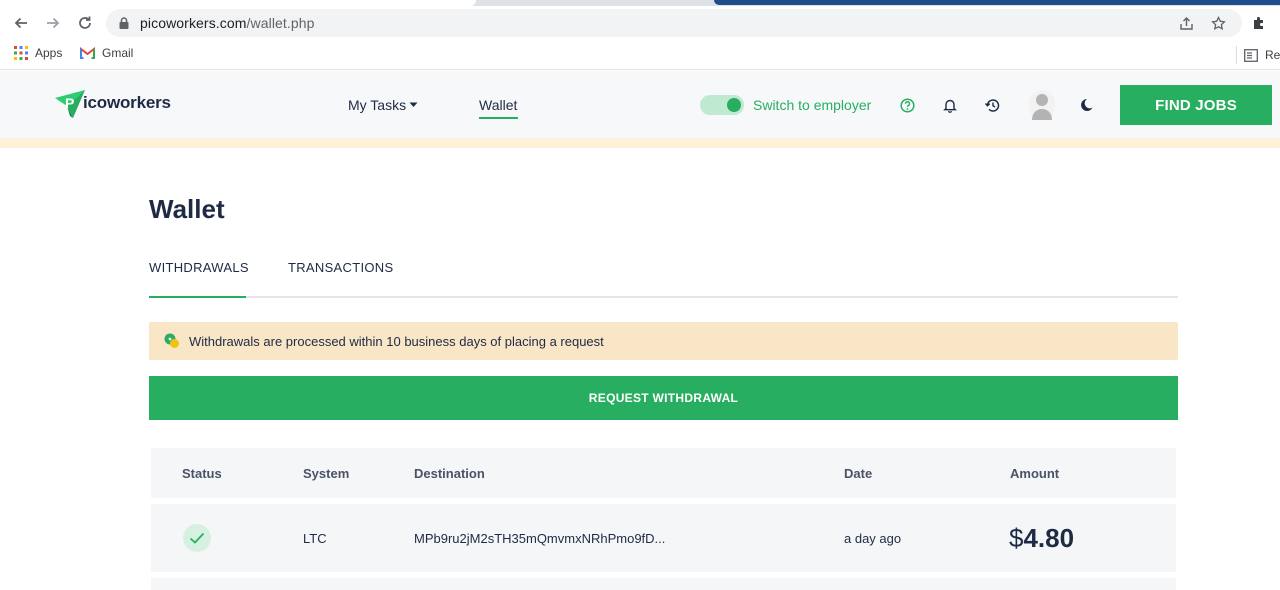 The height and width of the screenshot is (590, 1280). What do you see at coordinates (640, 143) in the screenshot?
I see `header-accent-strip` at bounding box center [640, 143].